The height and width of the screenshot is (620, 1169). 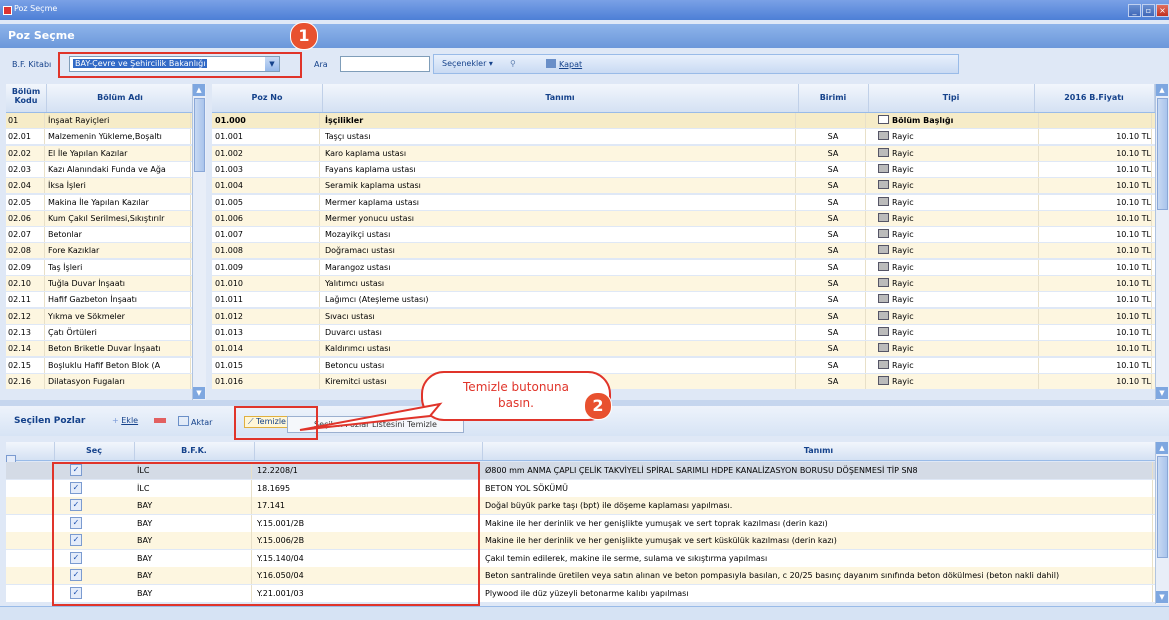 What do you see at coordinates (94, 451) in the screenshot?
I see `col-header-select: Seç` at bounding box center [94, 451].